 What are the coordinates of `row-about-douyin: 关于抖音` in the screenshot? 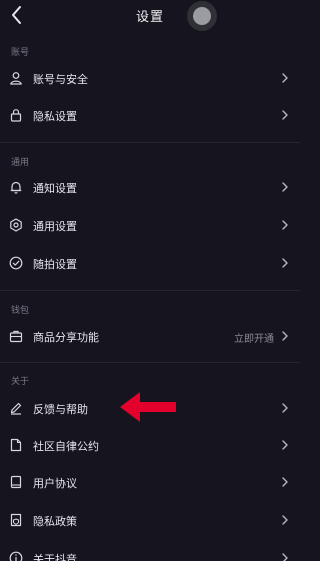 It's located at (150, 550).